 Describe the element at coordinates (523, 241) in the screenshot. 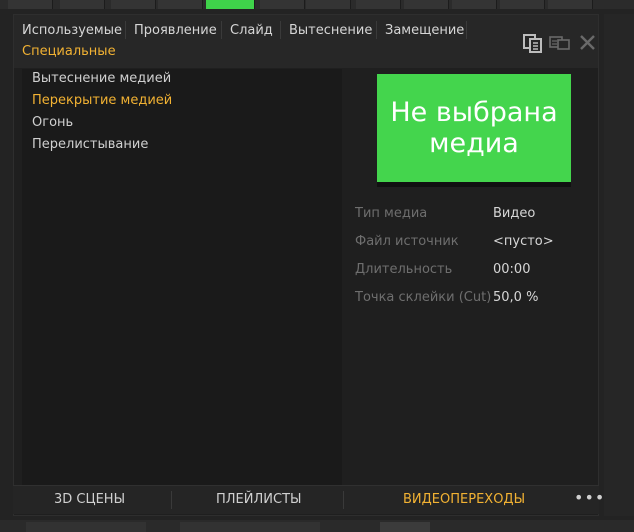

I see `prop-value-source-file: <пусто>` at that location.